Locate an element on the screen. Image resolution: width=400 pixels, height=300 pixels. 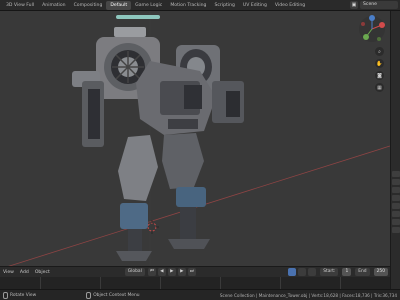
menu-object: Object is located at coordinates (42, 272).